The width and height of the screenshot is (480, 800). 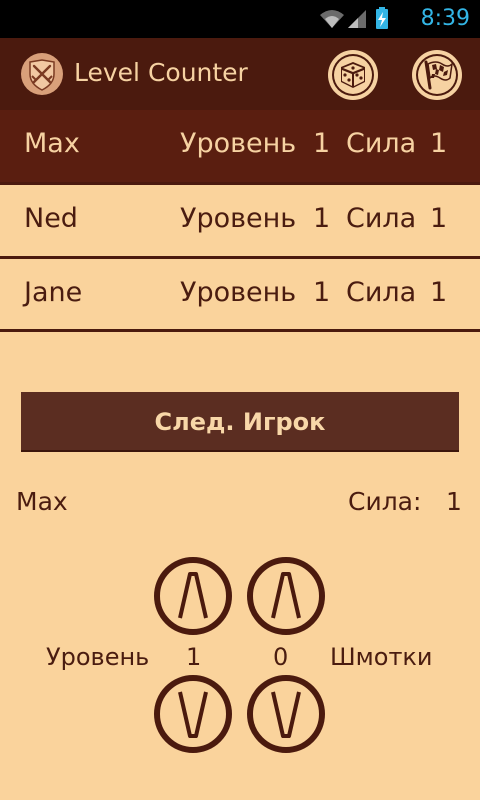 I want to click on battery-charging-icon, so click(x=382, y=18).